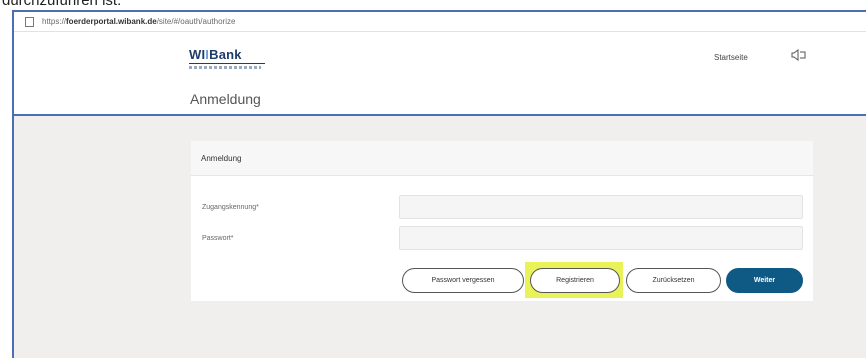 Image resolution: width=866 pixels, height=358 pixels. Describe the element at coordinates (29, 22) in the screenshot. I see `page-icon` at that location.